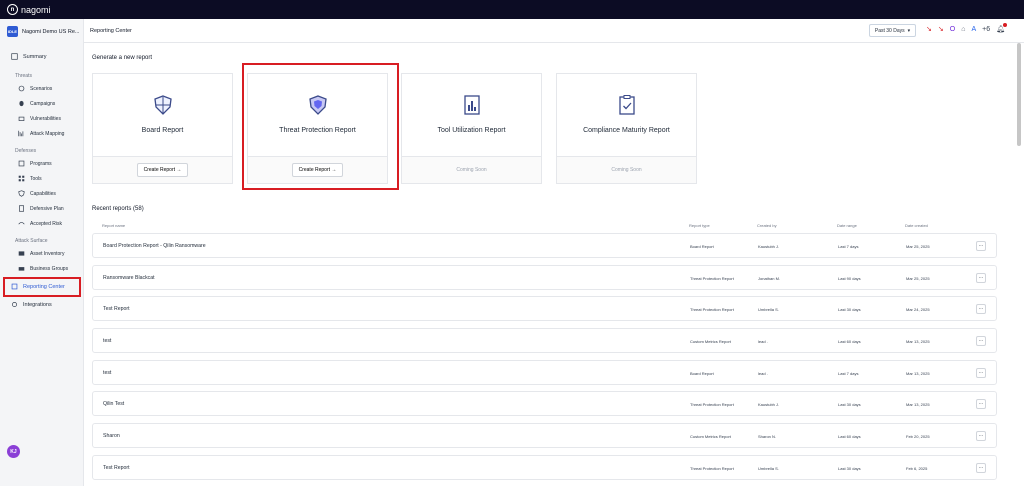 This screenshot has width=1024, height=486. Describe the element at coordinates (129, 278) in the screenshot. I see `report-name-cell: Ransomware Blackcat` at that location.